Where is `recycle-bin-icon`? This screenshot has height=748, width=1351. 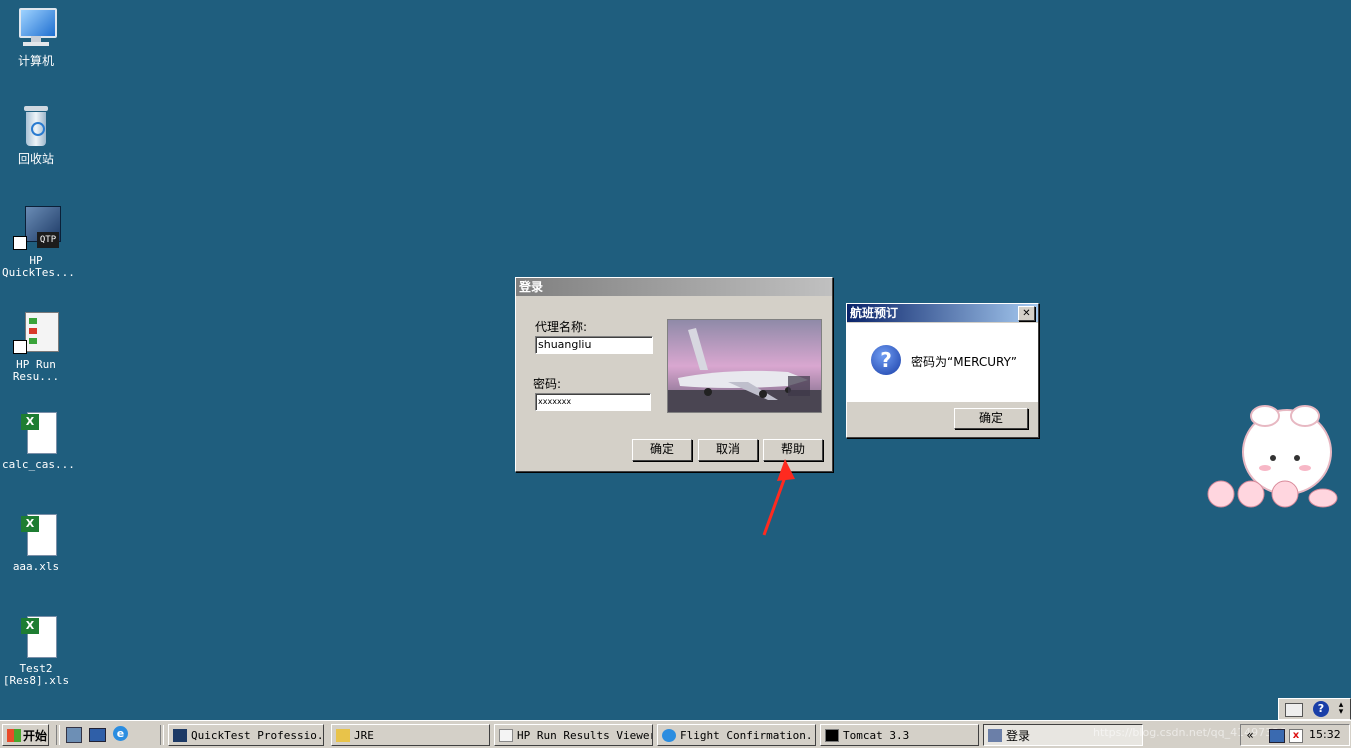
recycle-bin-icon is located at coordinates (36, 127).